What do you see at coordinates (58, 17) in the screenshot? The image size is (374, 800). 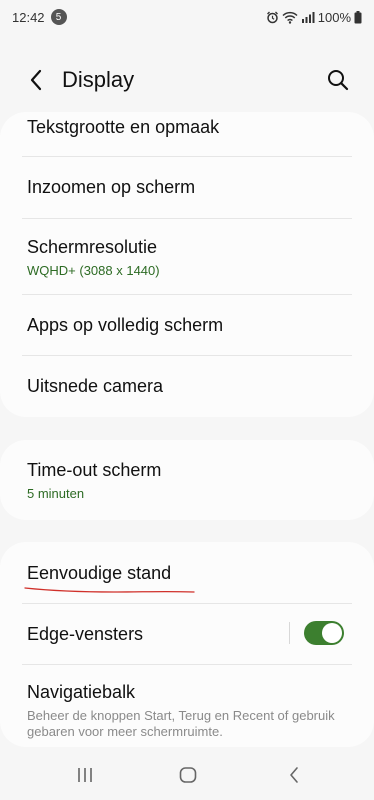 I see `notification-count-badge: 5` at bounding box center [58, 17].